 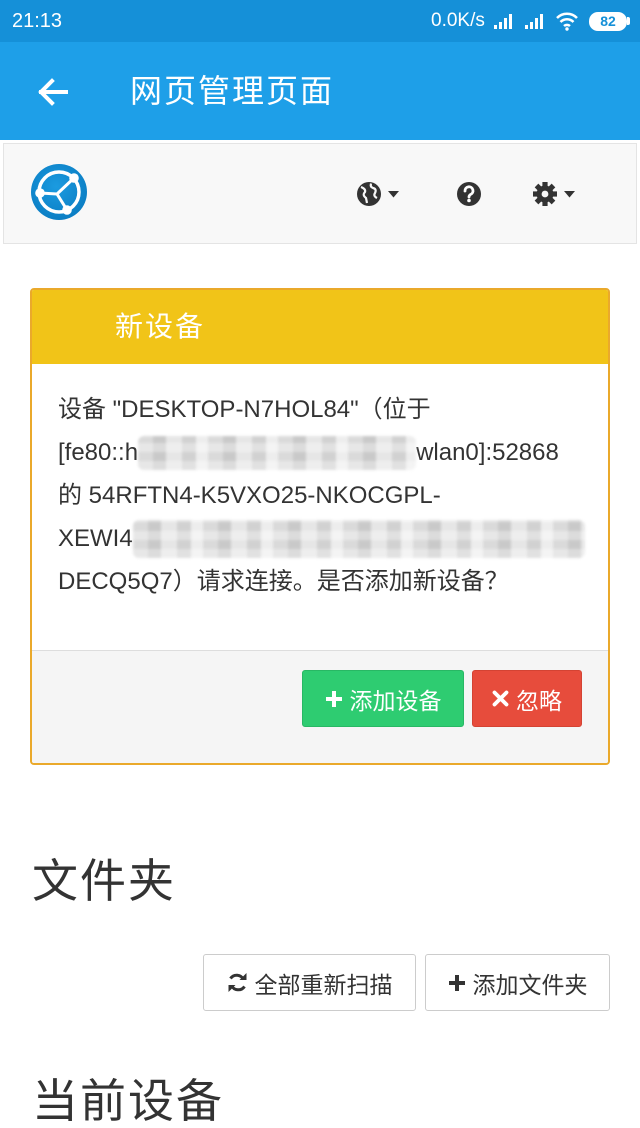 I want to click on add-device-button: 添加设备, so click(x=383, y=698).